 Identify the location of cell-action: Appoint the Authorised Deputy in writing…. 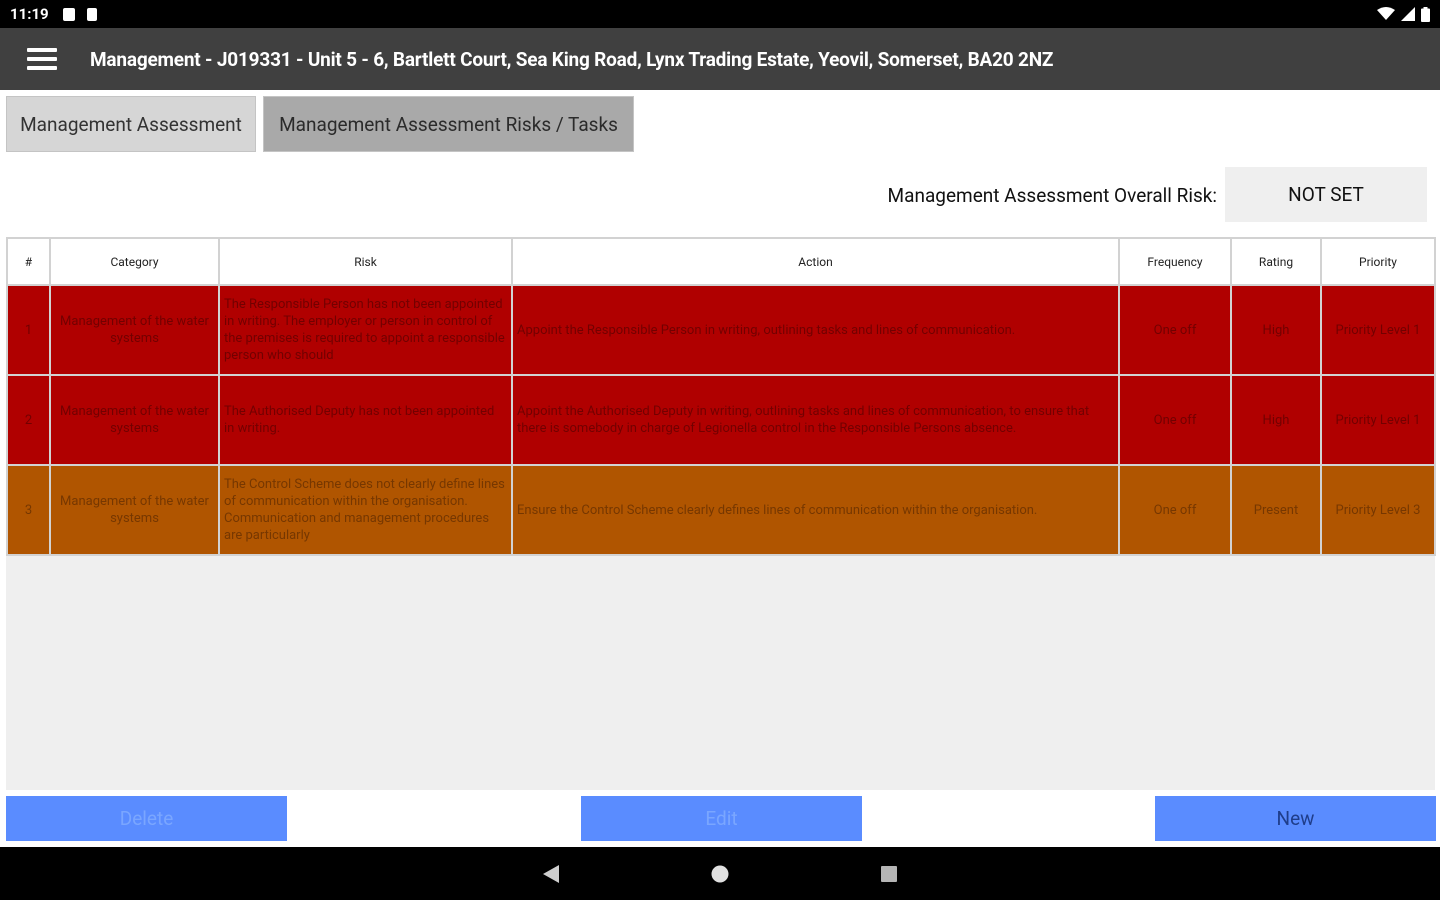
(815, 420).